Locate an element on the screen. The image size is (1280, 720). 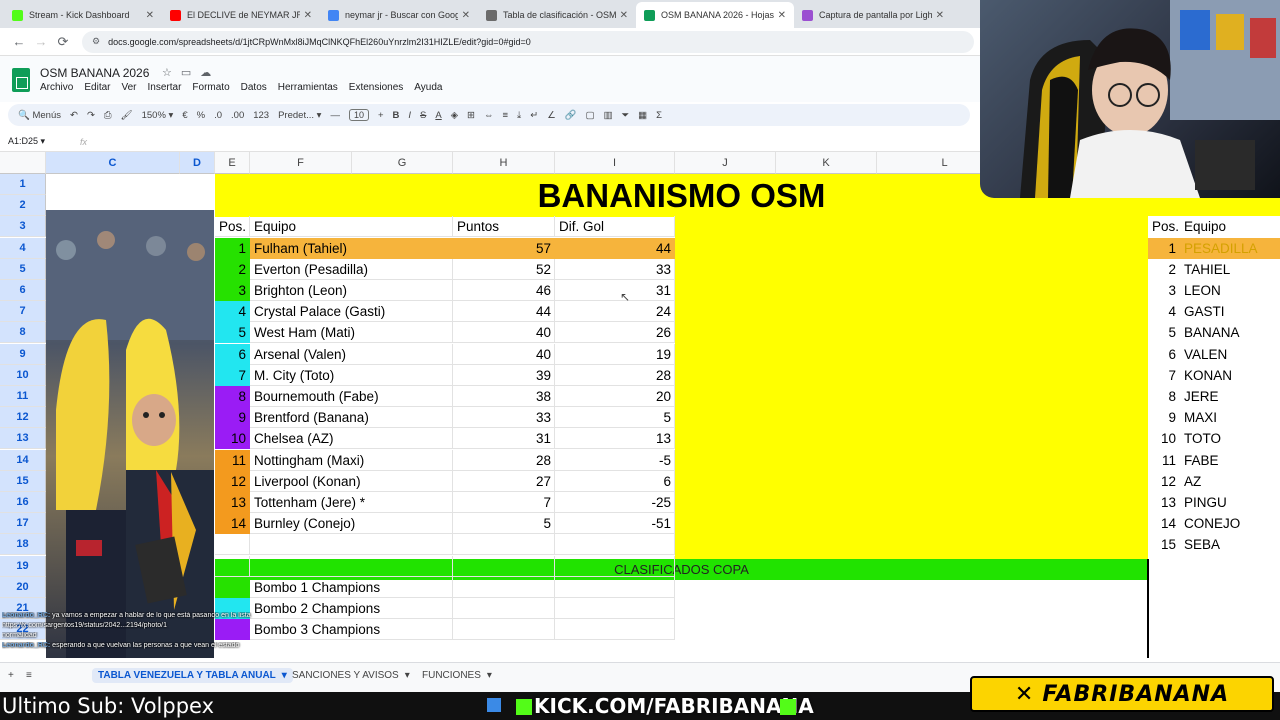
all-sheets-icon: ≡ is located at coordinates (29, 675).